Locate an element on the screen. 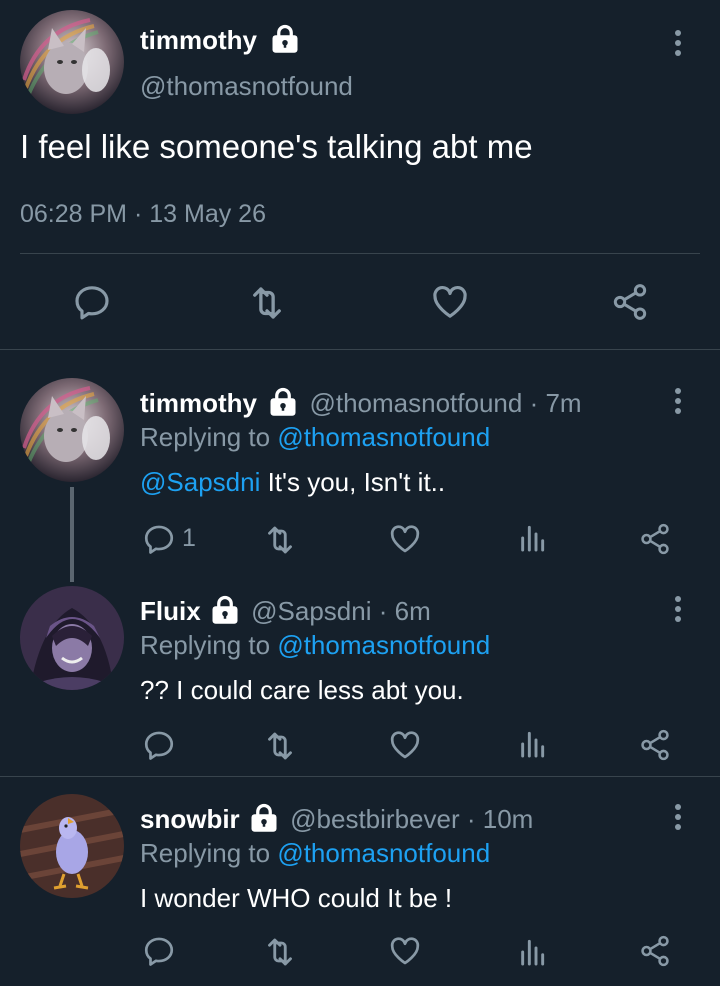 The image size is (720, 986). character-avatar-icon is located at coordinates (72, 638).